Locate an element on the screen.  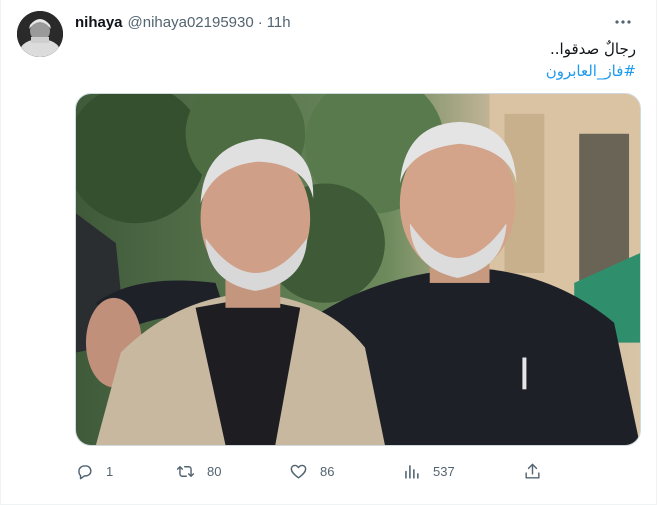
more-options-button is located at coordinates (623, 22).